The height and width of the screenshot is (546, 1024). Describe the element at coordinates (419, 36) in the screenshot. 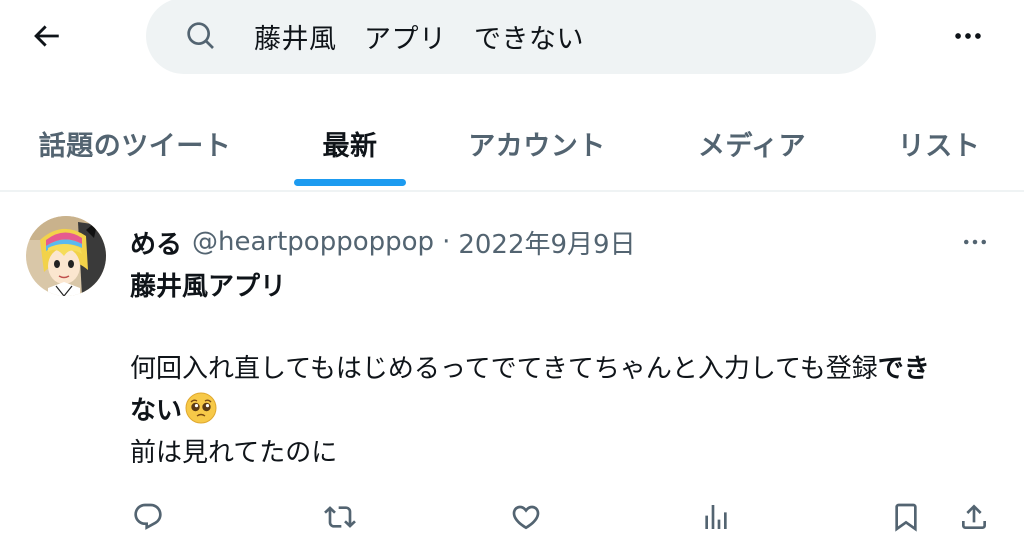

I see `search-query-text: 藤井風 アプリ できない` at that location.